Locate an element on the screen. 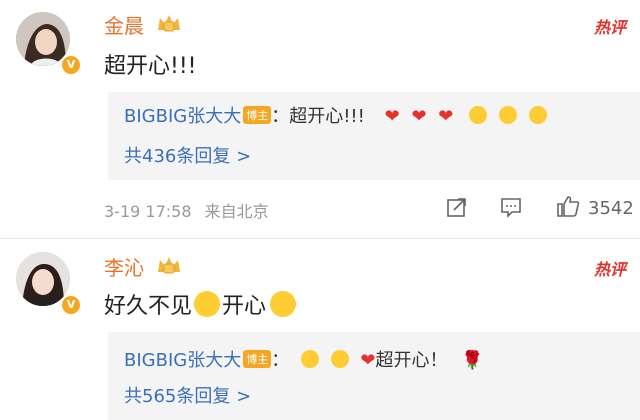  divider is located at coordinates (320, 238).